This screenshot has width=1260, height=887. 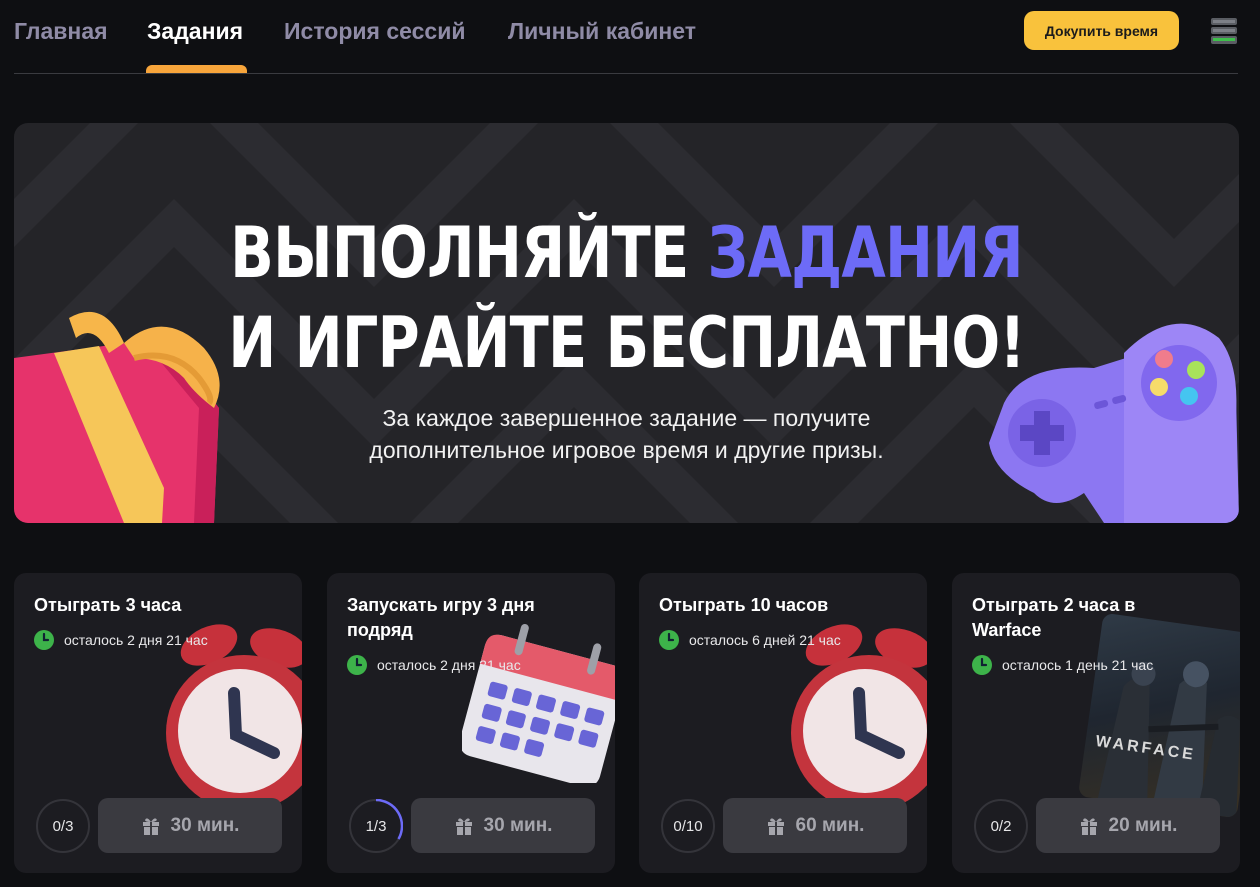 I want to click on quest-progress: 1/3, so click(x=376, y=826).